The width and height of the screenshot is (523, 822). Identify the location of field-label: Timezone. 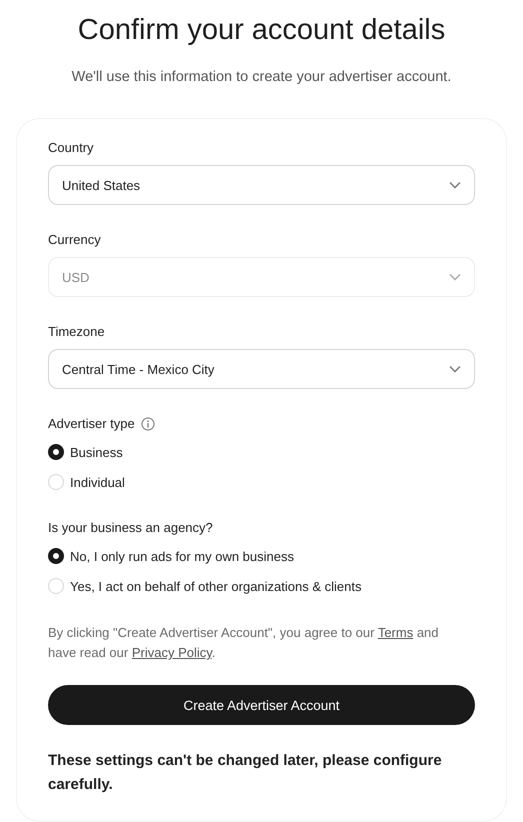
(76, 332).